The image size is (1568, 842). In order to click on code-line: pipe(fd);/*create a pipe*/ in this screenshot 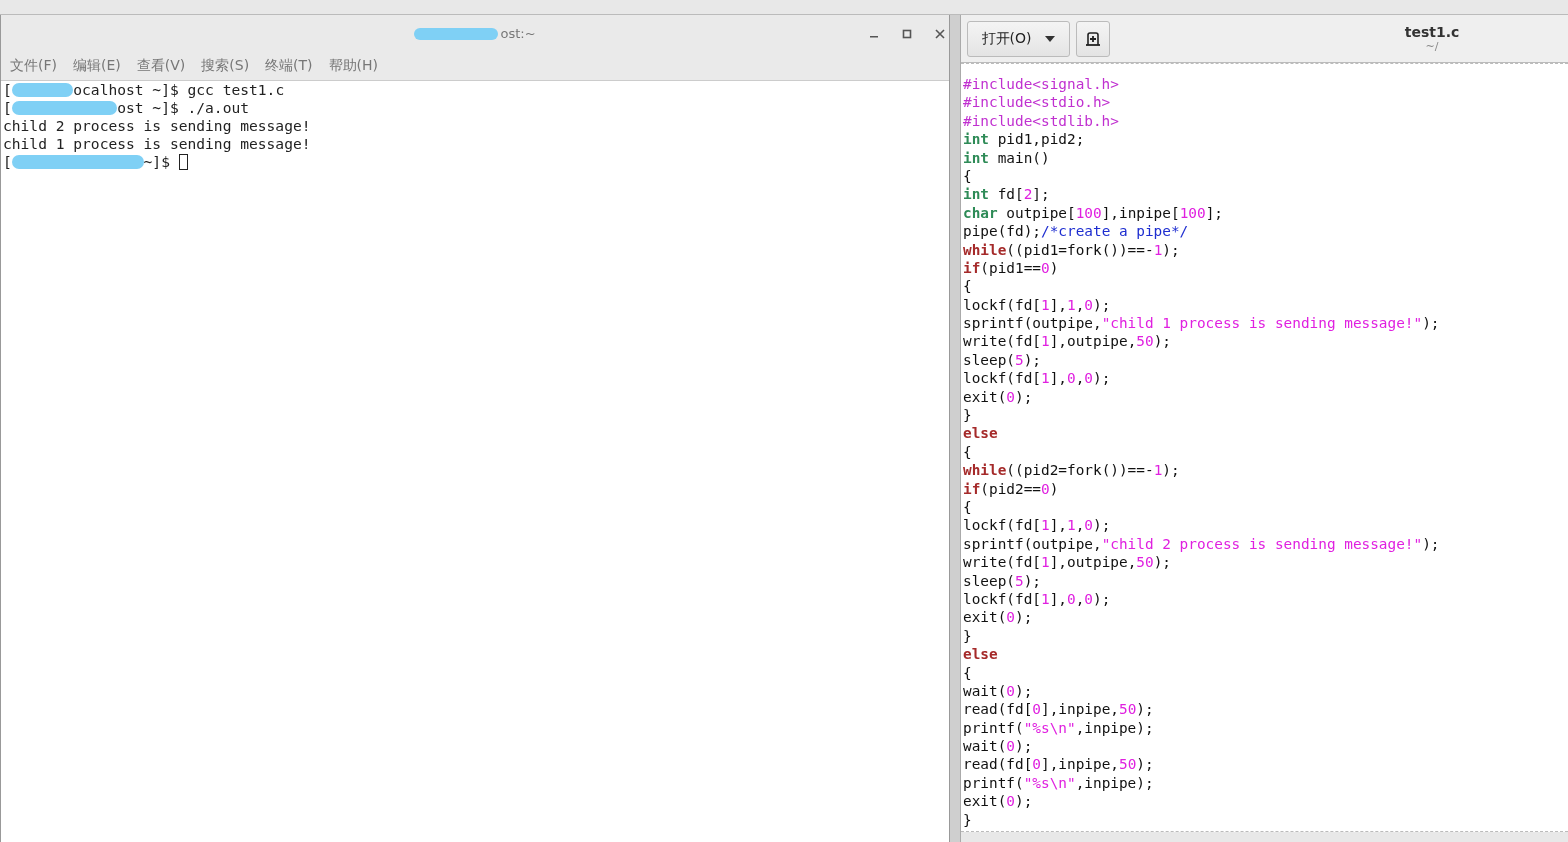, I will do `click(1076, 231)`.